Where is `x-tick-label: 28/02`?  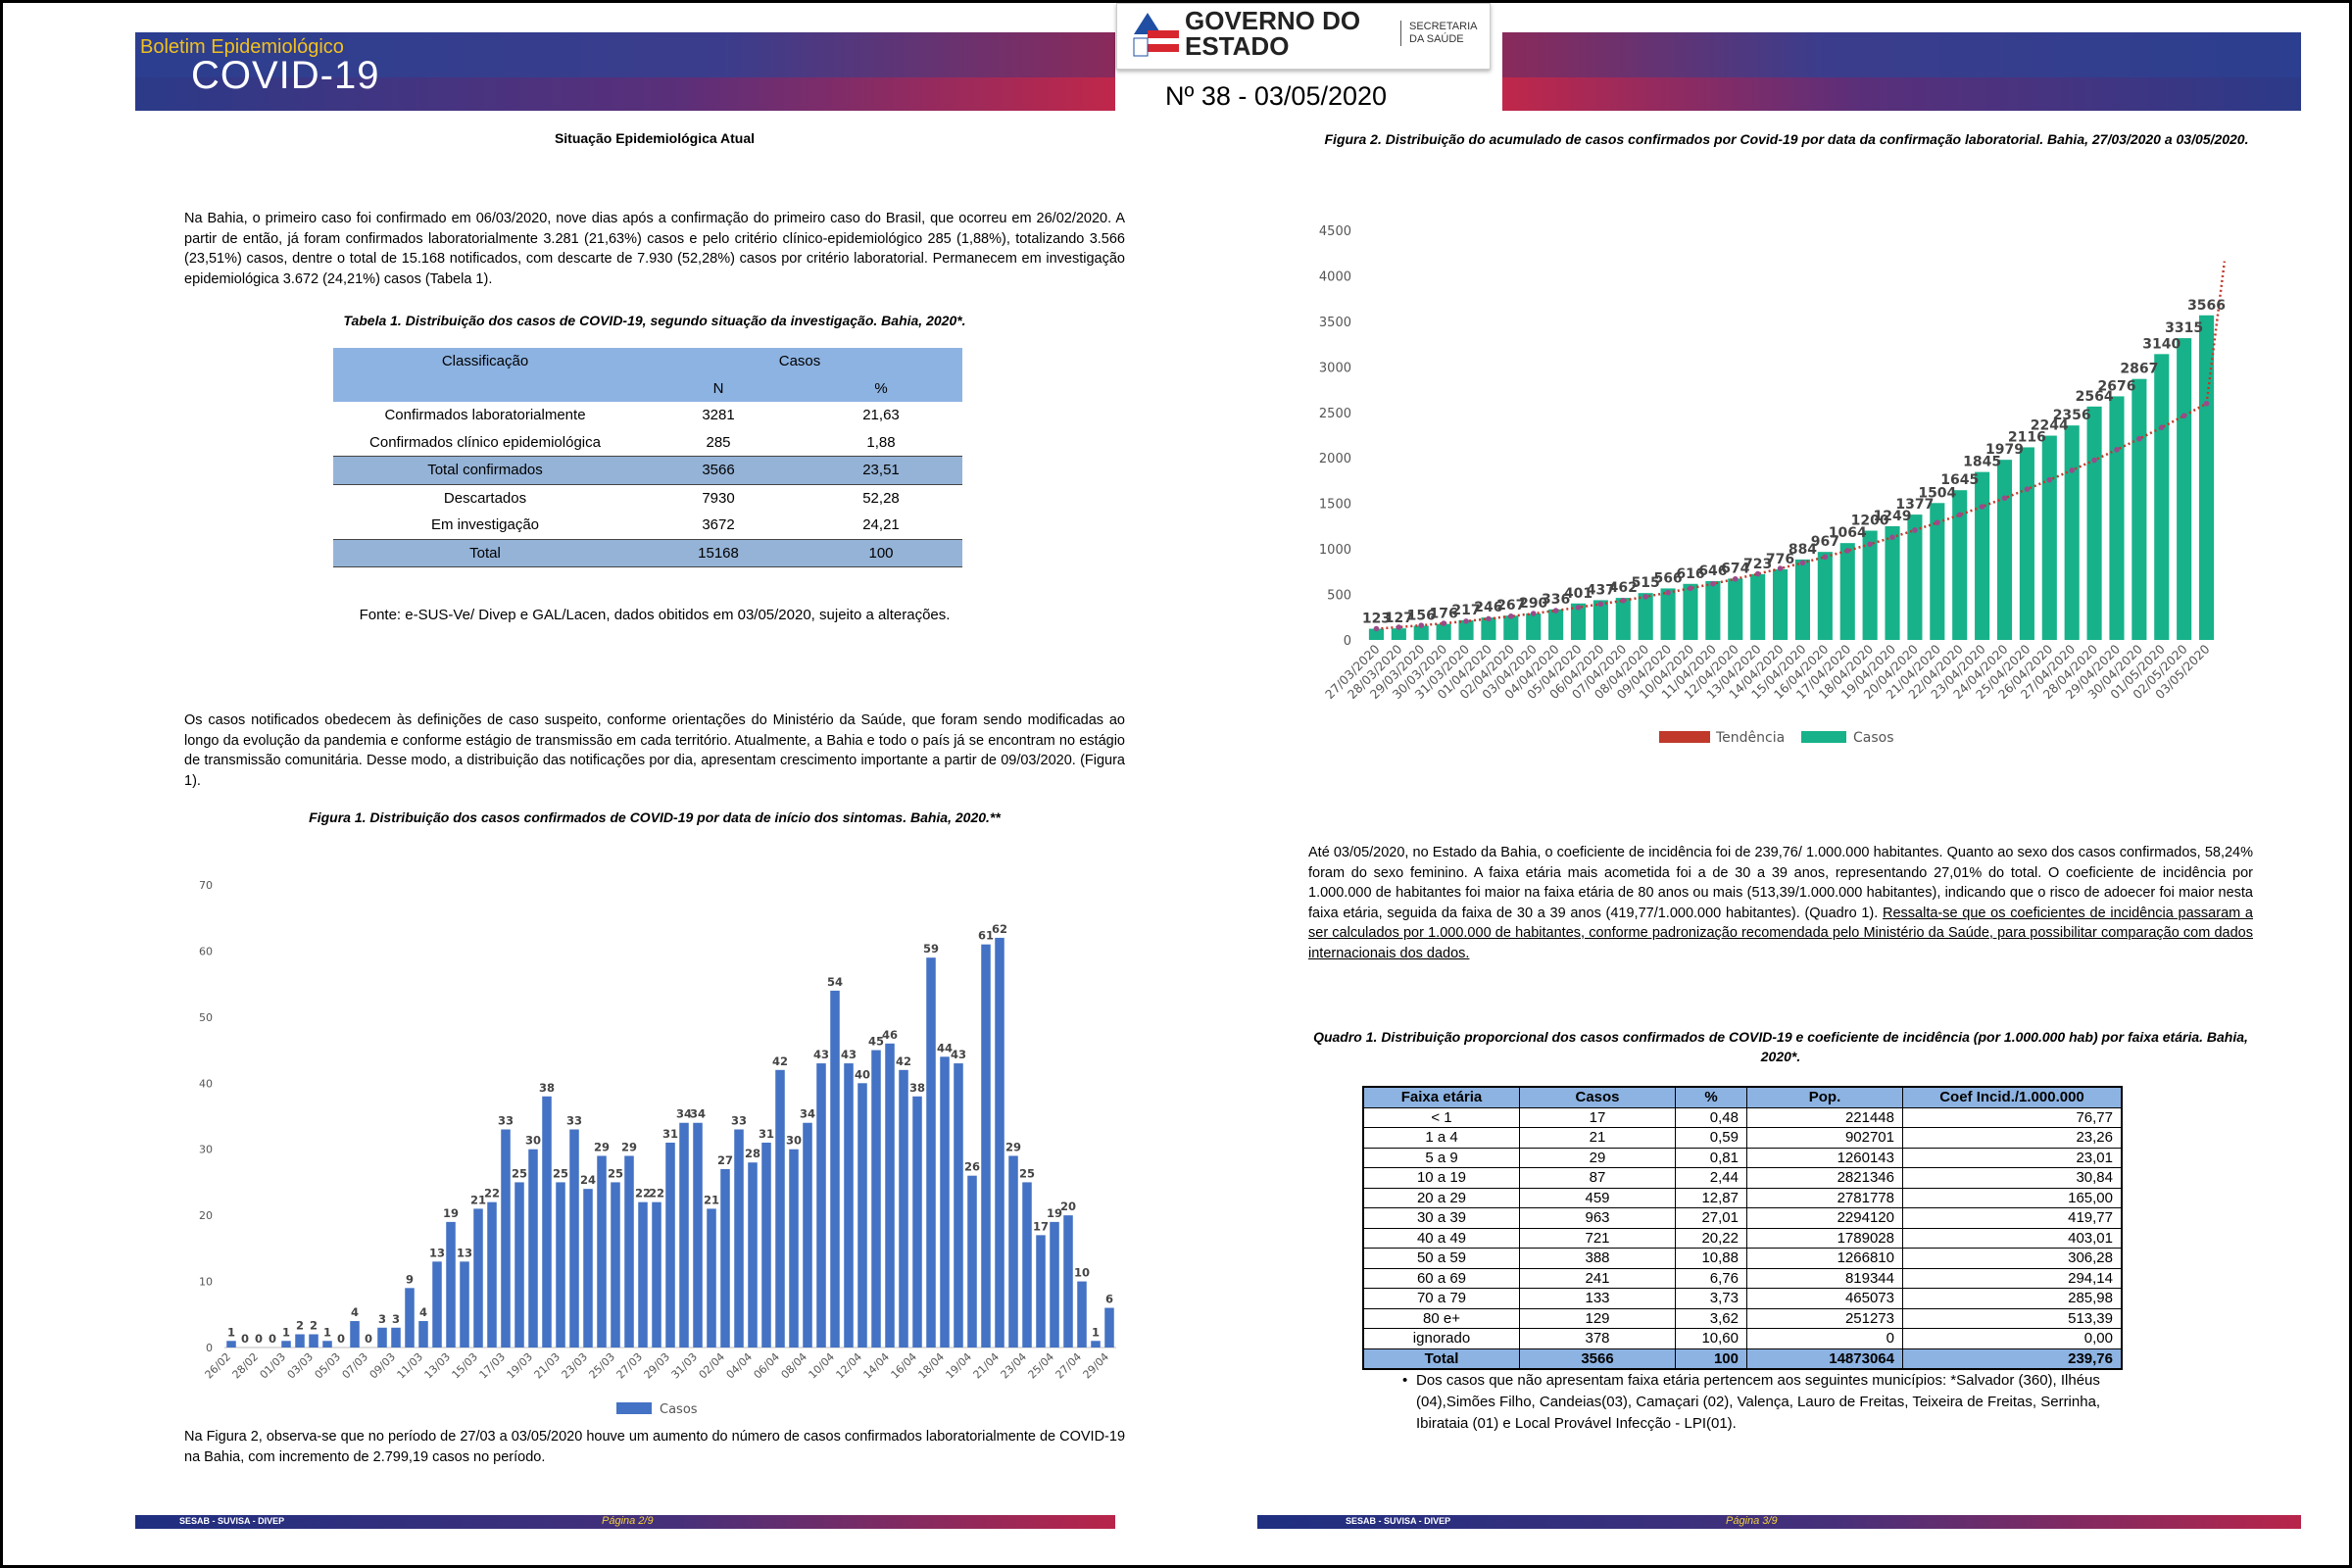 x-tick-label: 28/02 is located at coordinates (246, 1366).